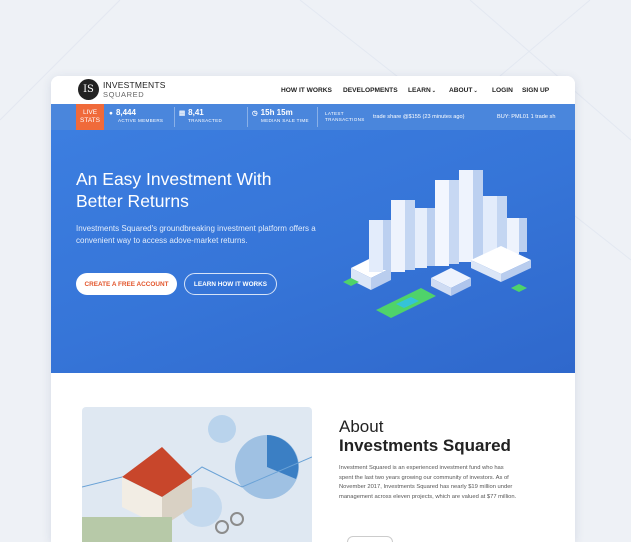 Image resolution: width=631 pixels, height=542 pixels. I want to click on stat-label: TRANSACTED, so click(205, 120).